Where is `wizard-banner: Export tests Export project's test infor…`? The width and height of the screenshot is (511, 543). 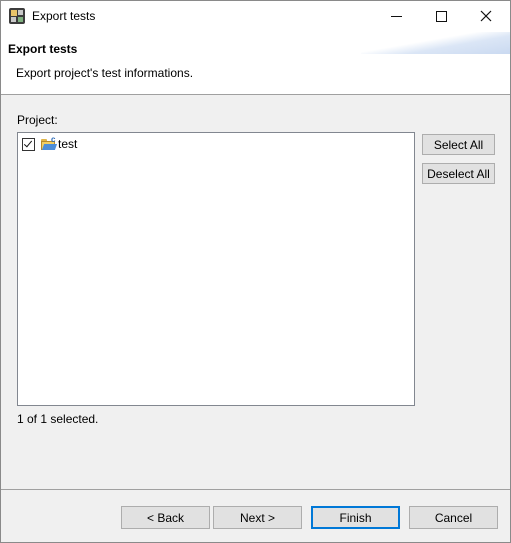
wizard-banner: Export tests Export project's test infor… is located at coordinates (255, 63).